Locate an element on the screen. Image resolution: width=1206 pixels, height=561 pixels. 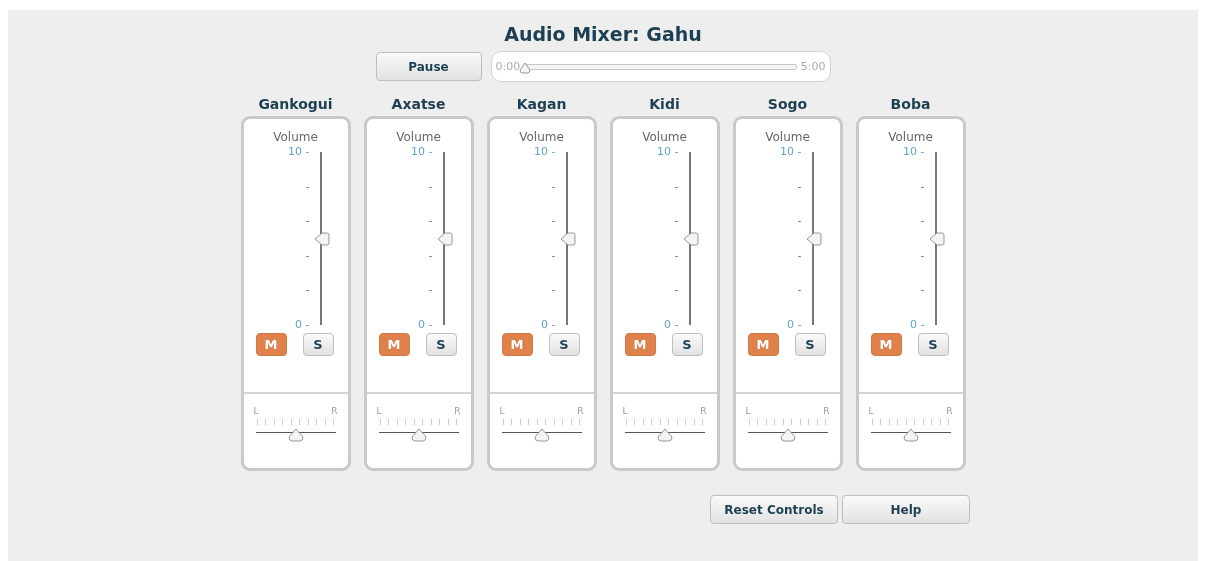
channel-name: Kagan is located at coordinates (541, 105).